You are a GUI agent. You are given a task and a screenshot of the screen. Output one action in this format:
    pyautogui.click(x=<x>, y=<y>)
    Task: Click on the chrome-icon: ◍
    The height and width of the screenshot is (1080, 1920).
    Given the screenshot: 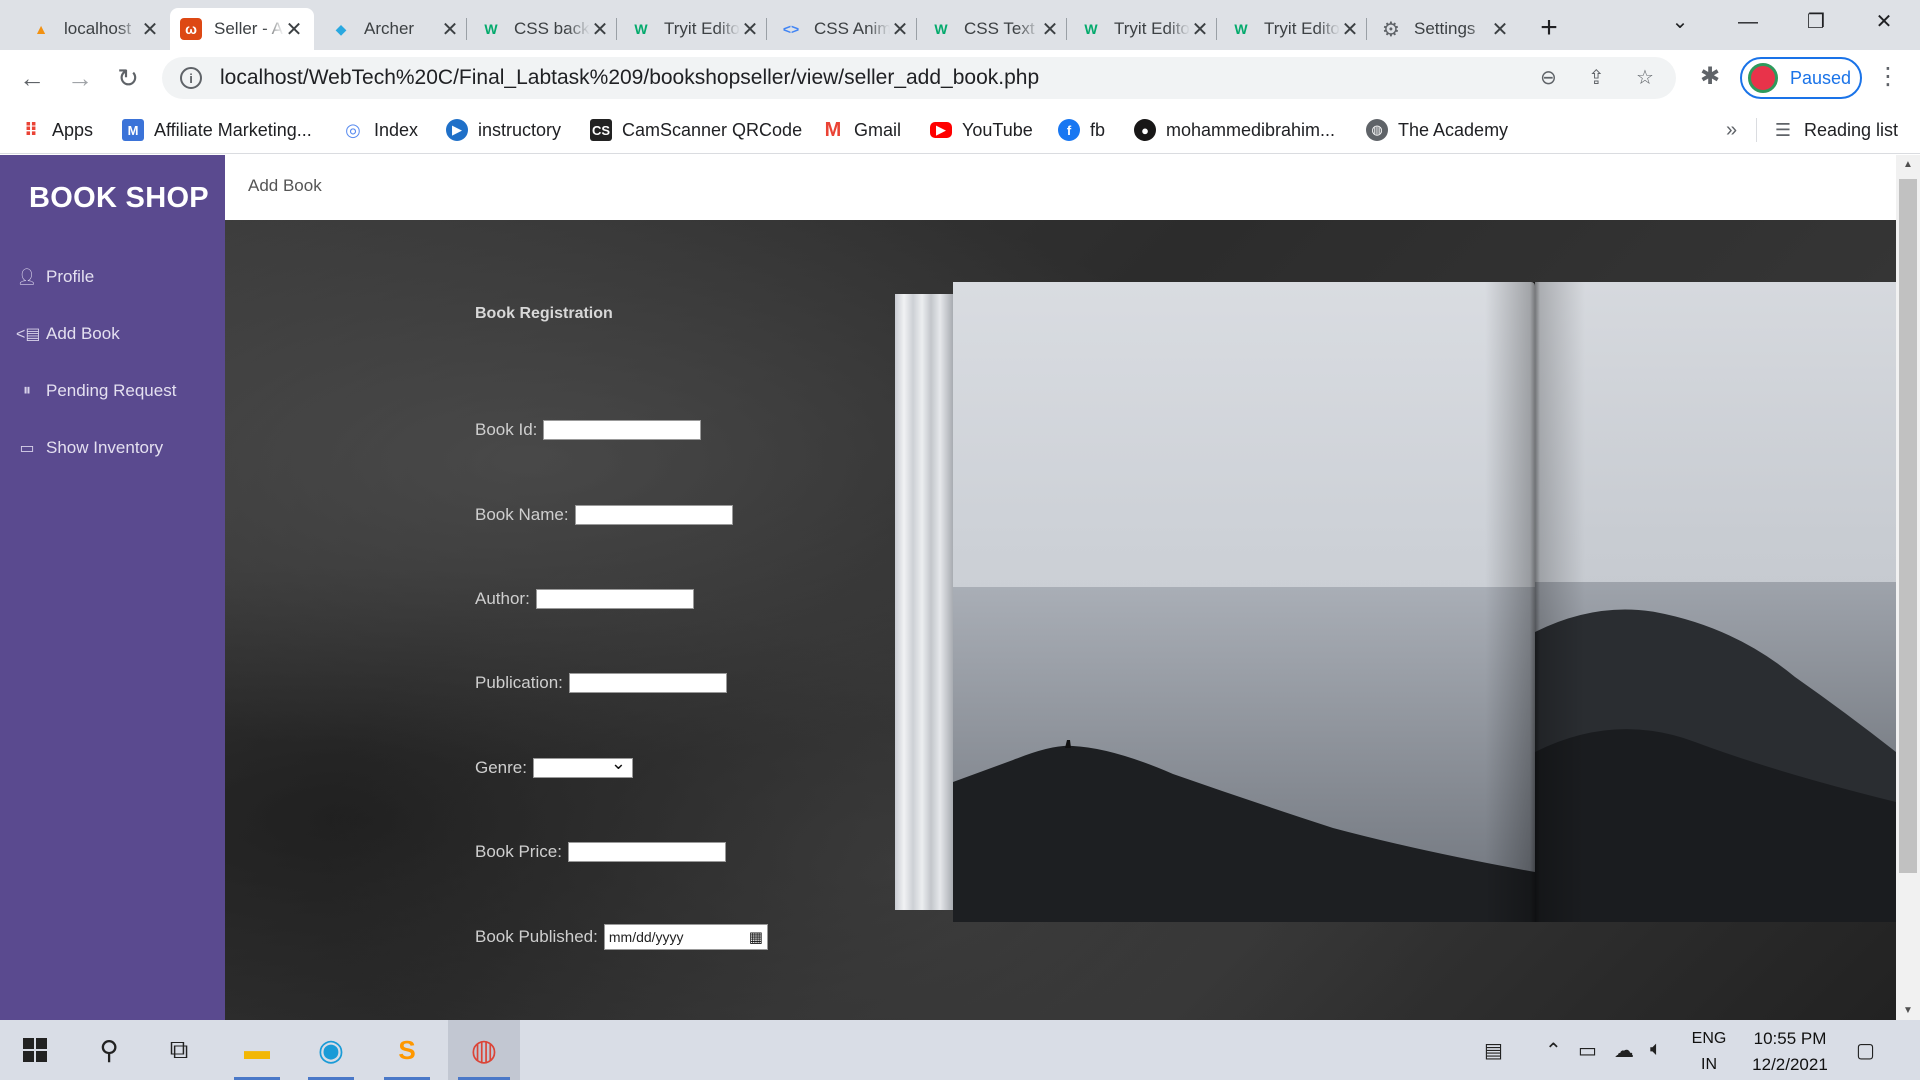 What is the action you would take?
    pyautogui.click(x=484, y=1050)
    